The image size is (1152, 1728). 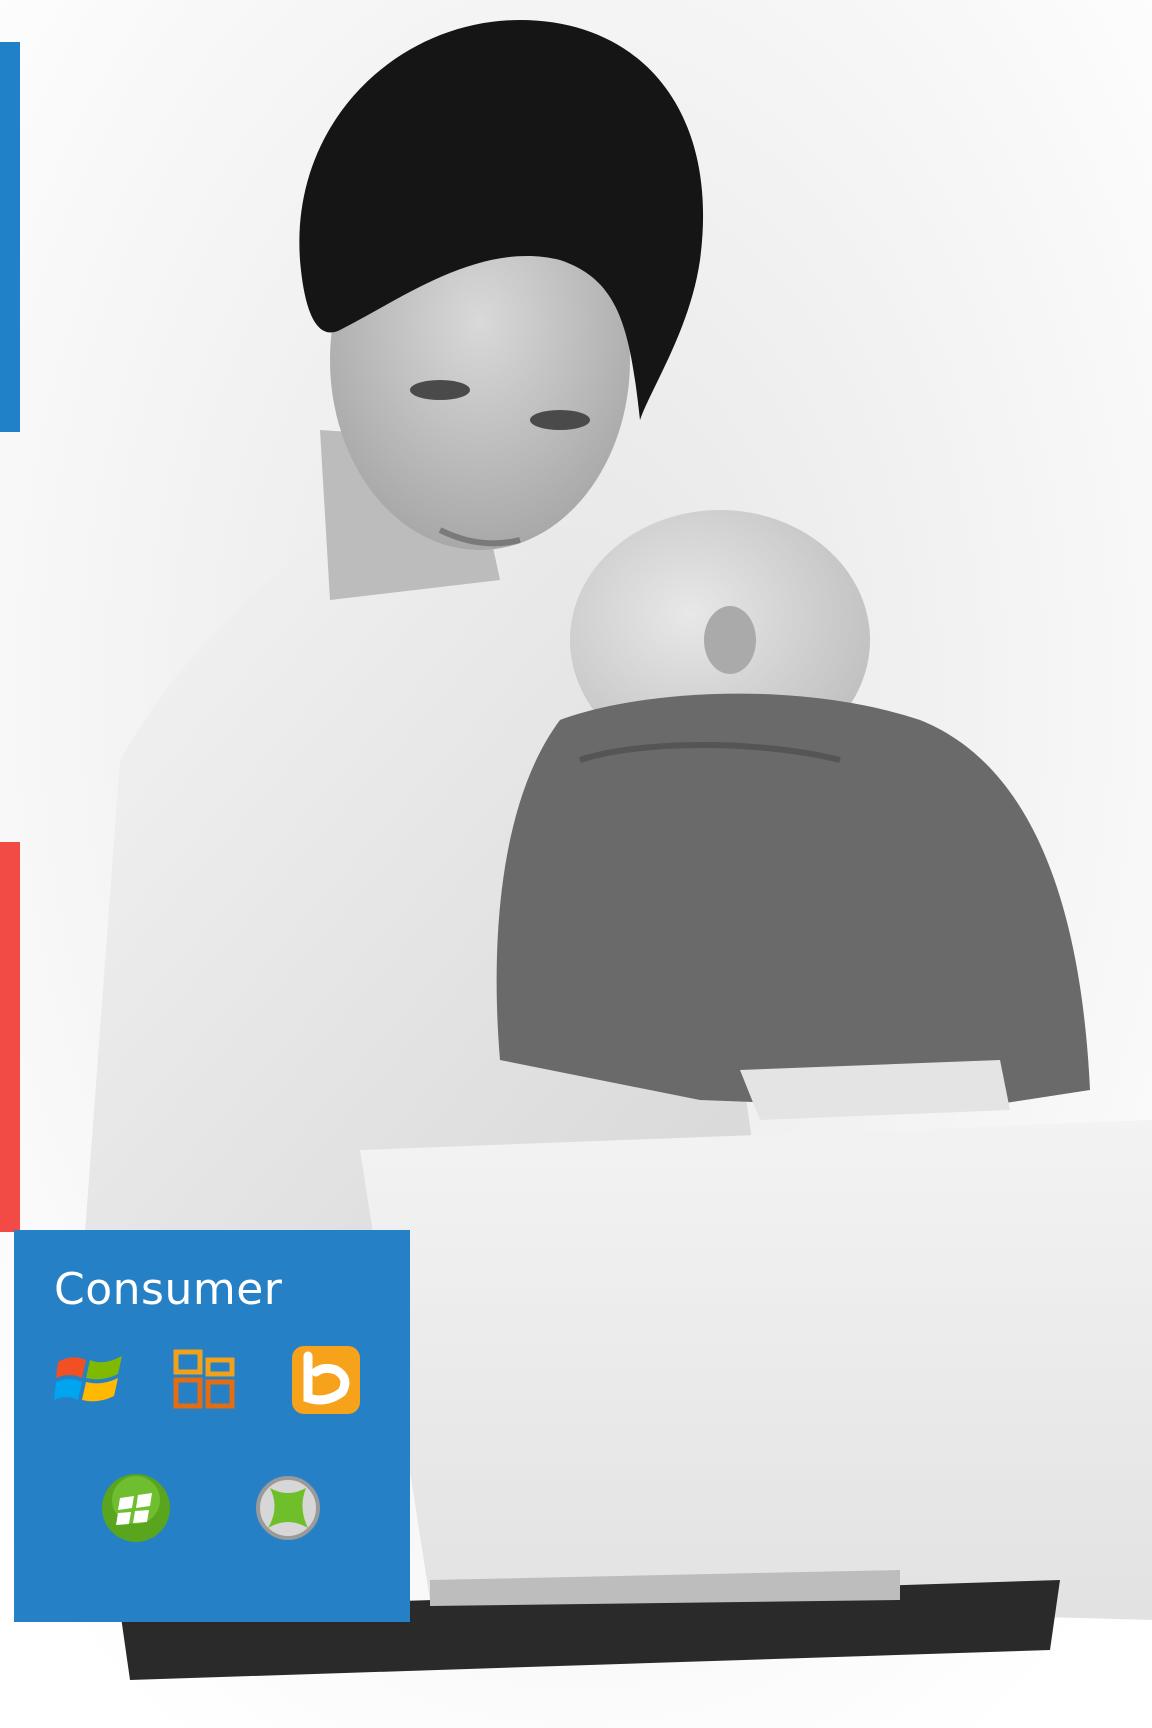 I want to click on xbox-logo-icon, so click(x=288, y=1508).